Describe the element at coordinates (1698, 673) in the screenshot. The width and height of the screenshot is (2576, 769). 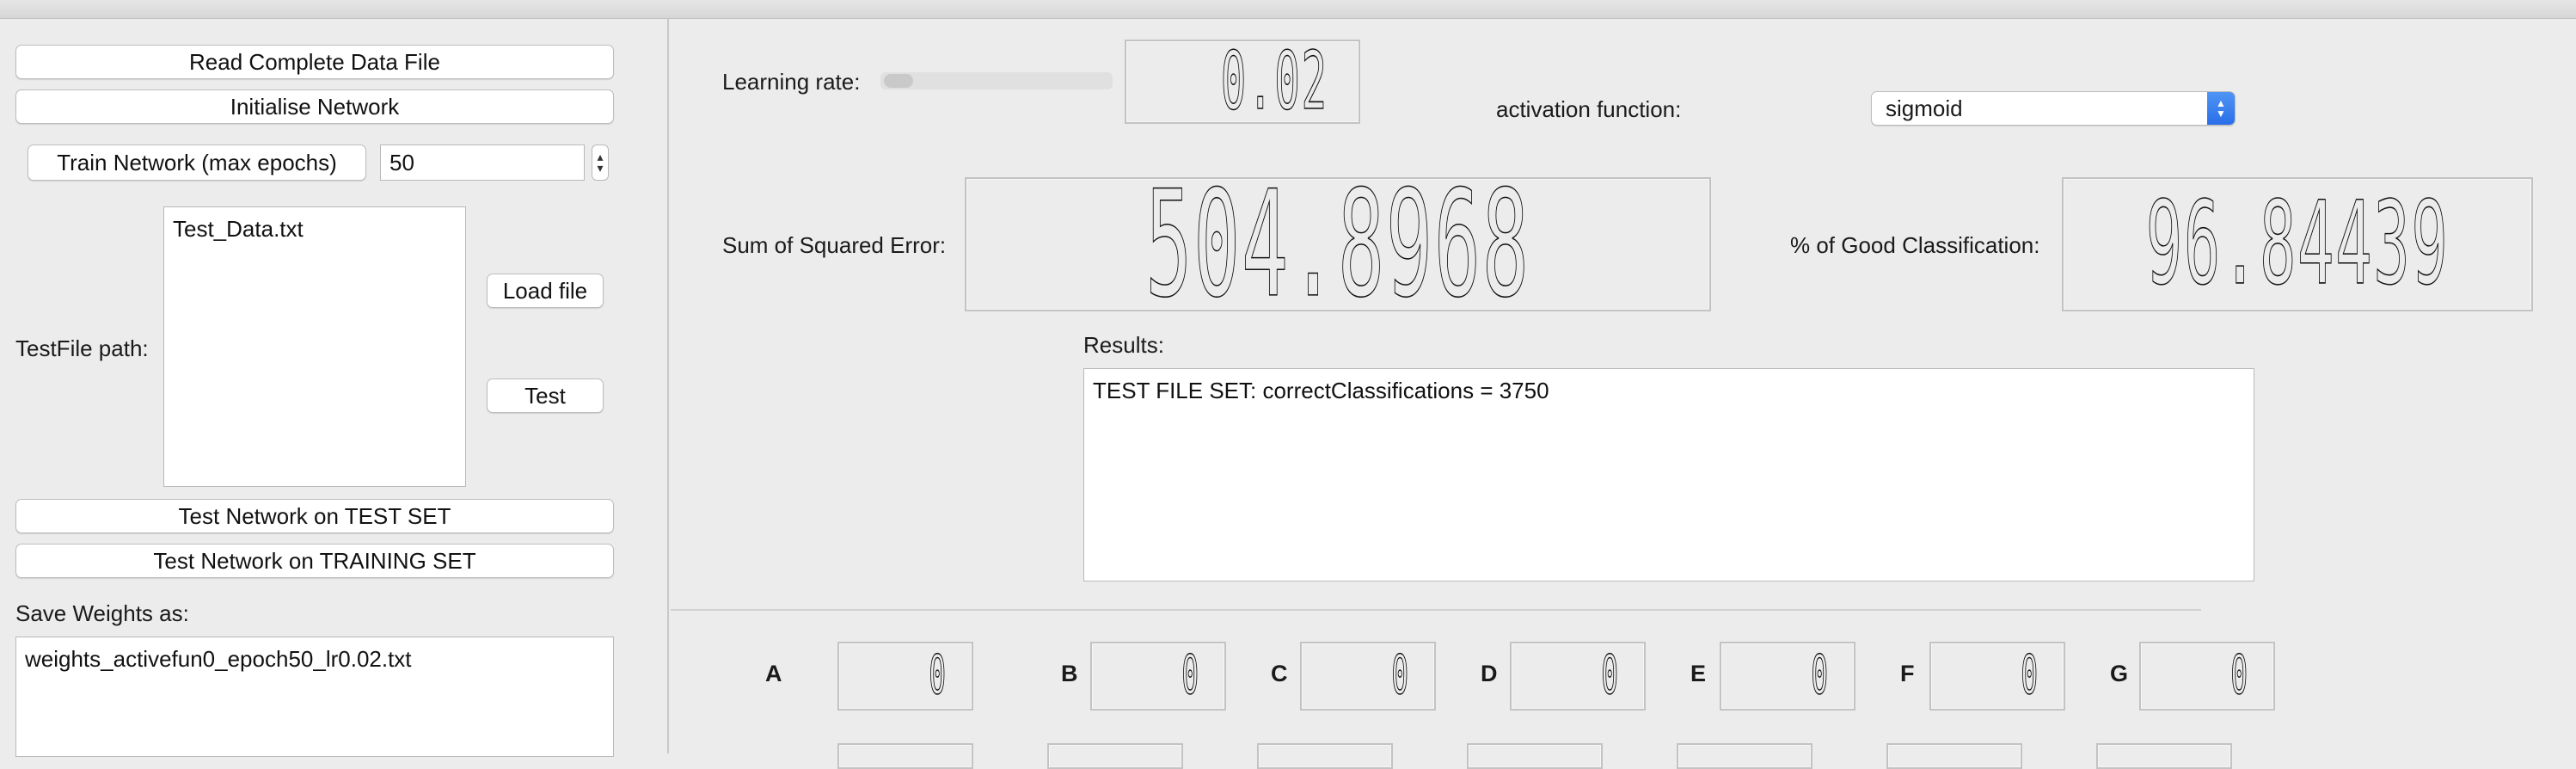
I see `counter-e-label: E` at that location.